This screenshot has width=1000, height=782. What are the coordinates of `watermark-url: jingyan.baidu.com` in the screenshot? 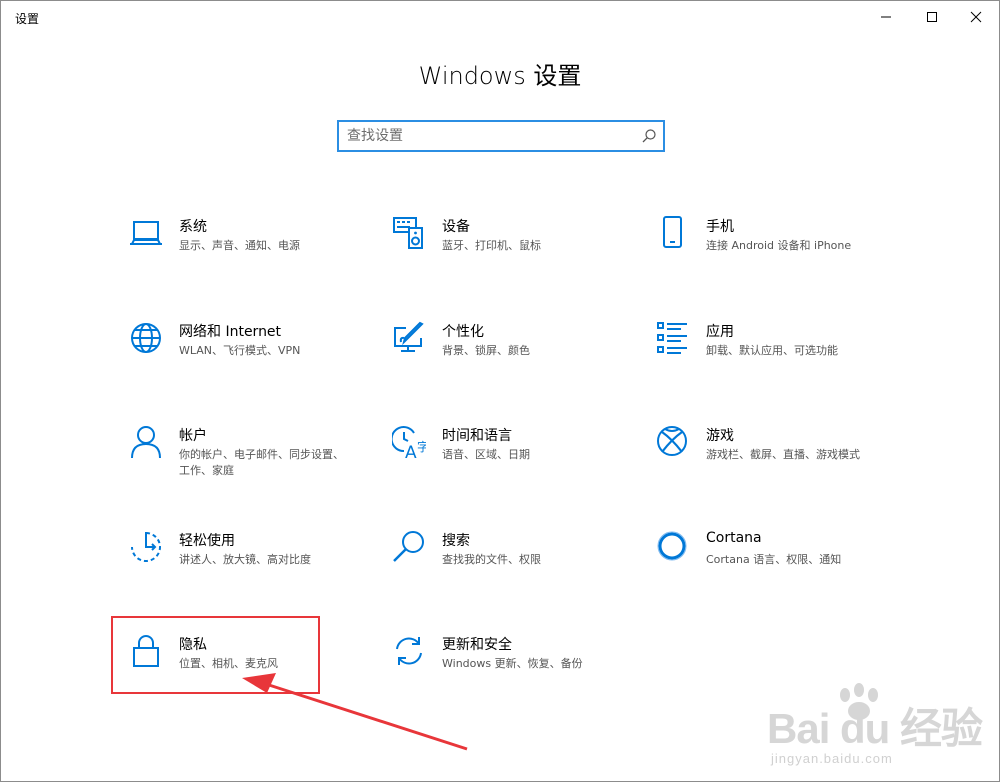 It's located at (832, 758).